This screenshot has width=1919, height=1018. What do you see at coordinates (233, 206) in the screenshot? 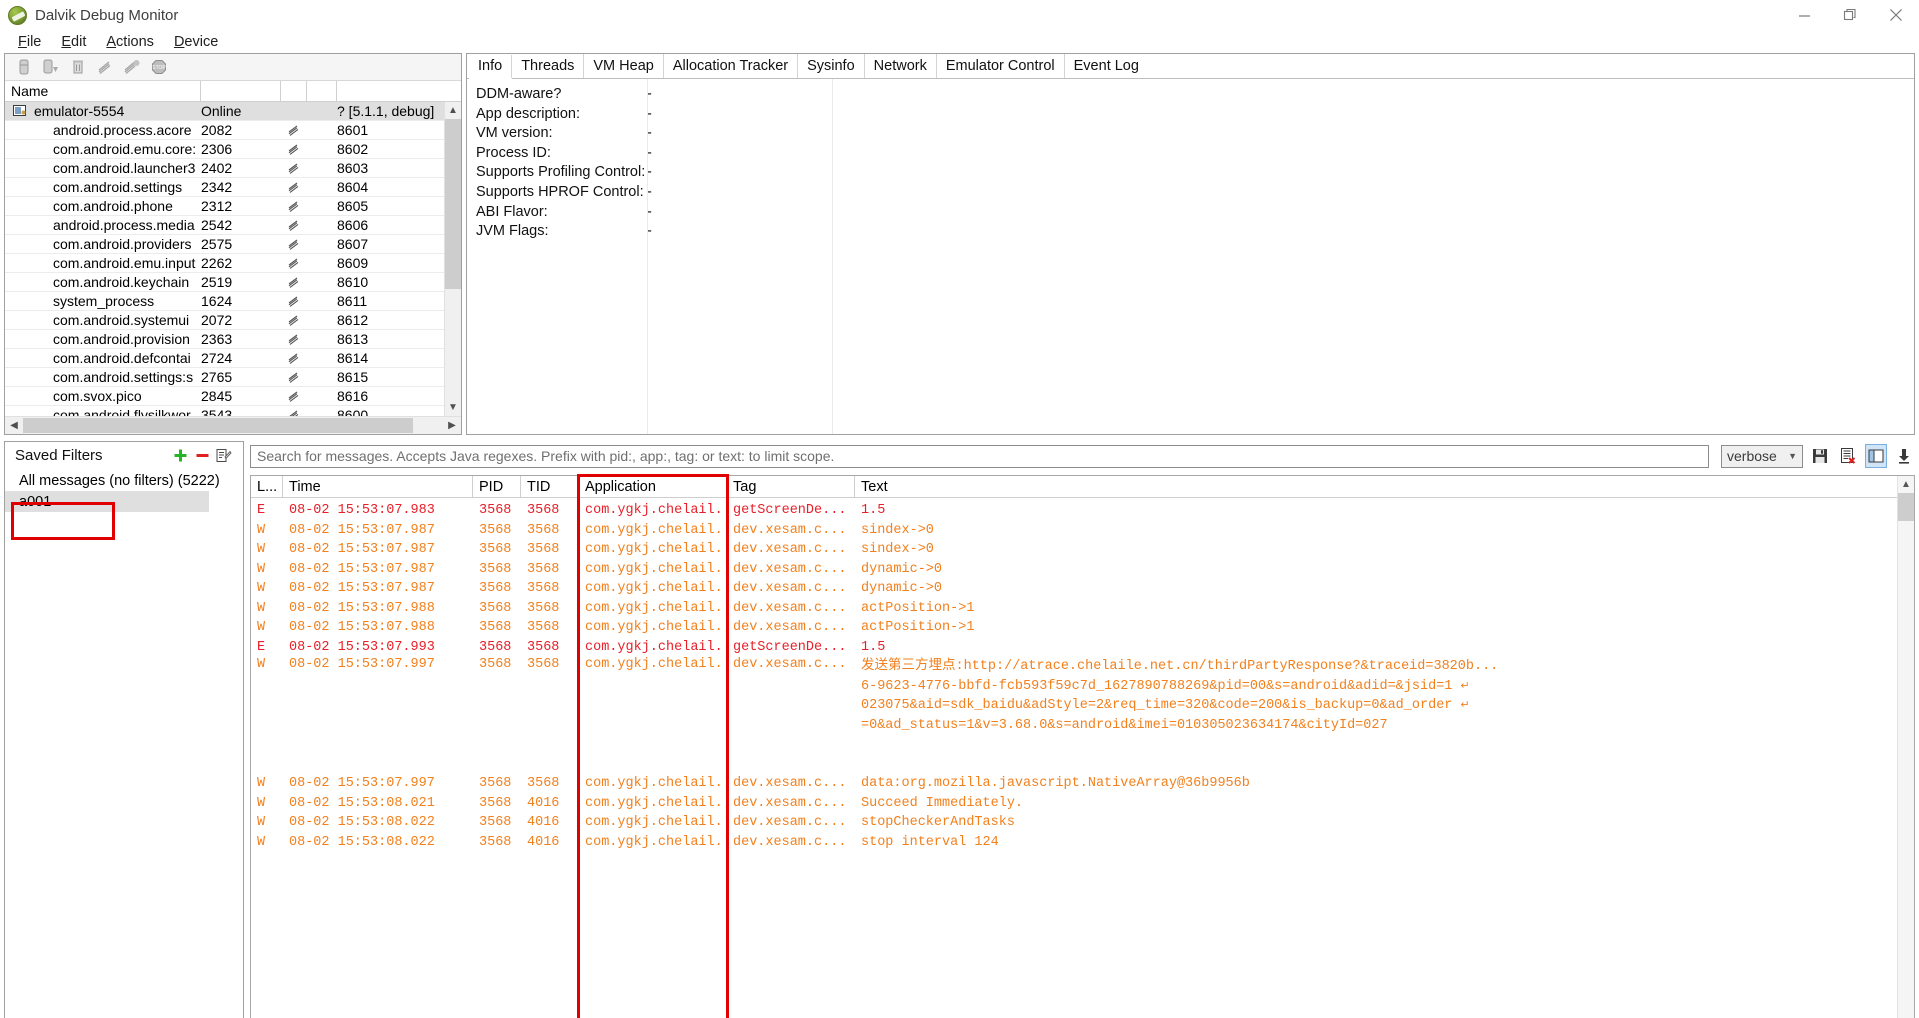
I see `process-row: com.android.phone 2312 8605` at bounding box center [233, 206].